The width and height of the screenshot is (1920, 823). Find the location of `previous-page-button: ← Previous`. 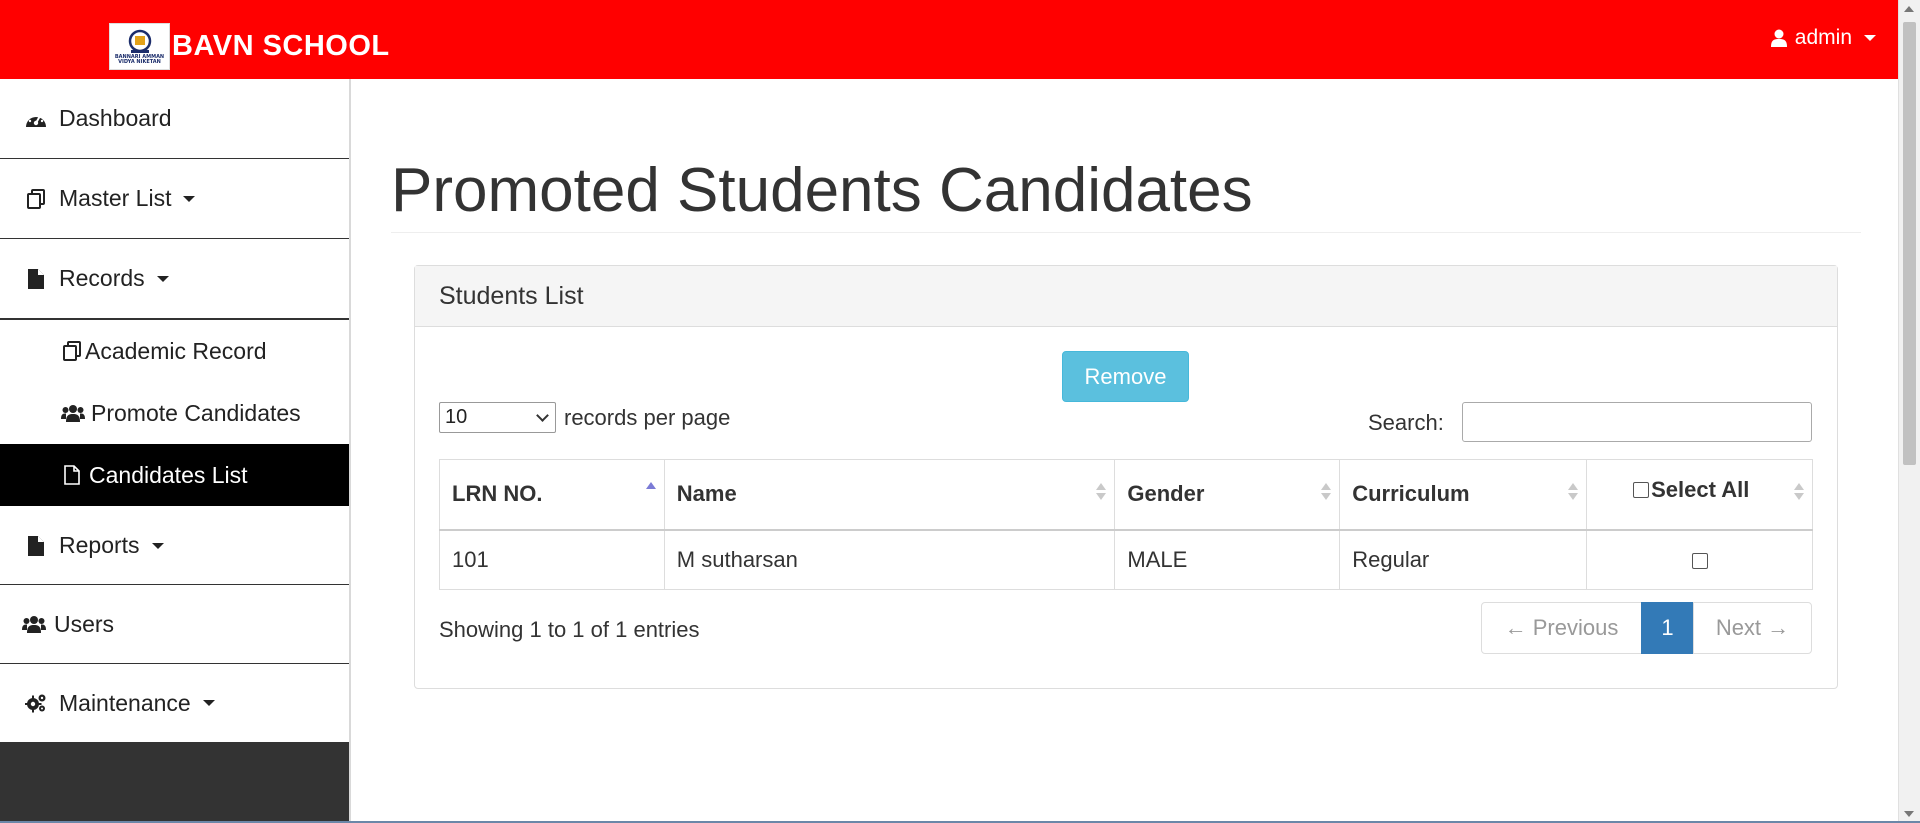

previous-page-button: ← Previous is located at coordinates (1561, 628).